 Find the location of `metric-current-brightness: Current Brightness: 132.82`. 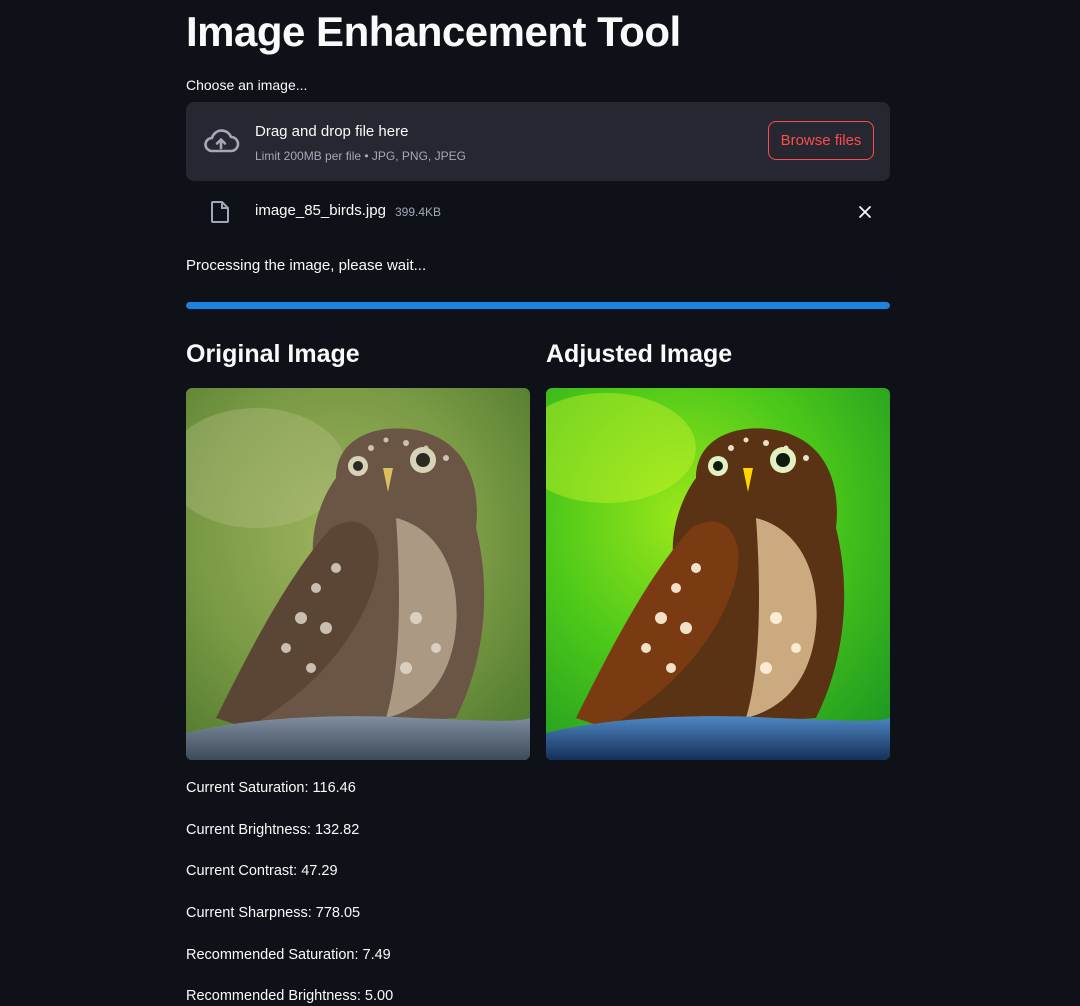

metric-current-brightness: Current Brightness: 132.82 is located at coordinates (273, 830).